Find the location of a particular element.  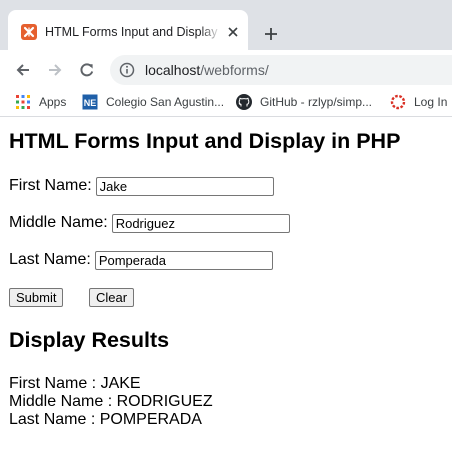

apps-grid-icon is located at coordinates (23, 102).